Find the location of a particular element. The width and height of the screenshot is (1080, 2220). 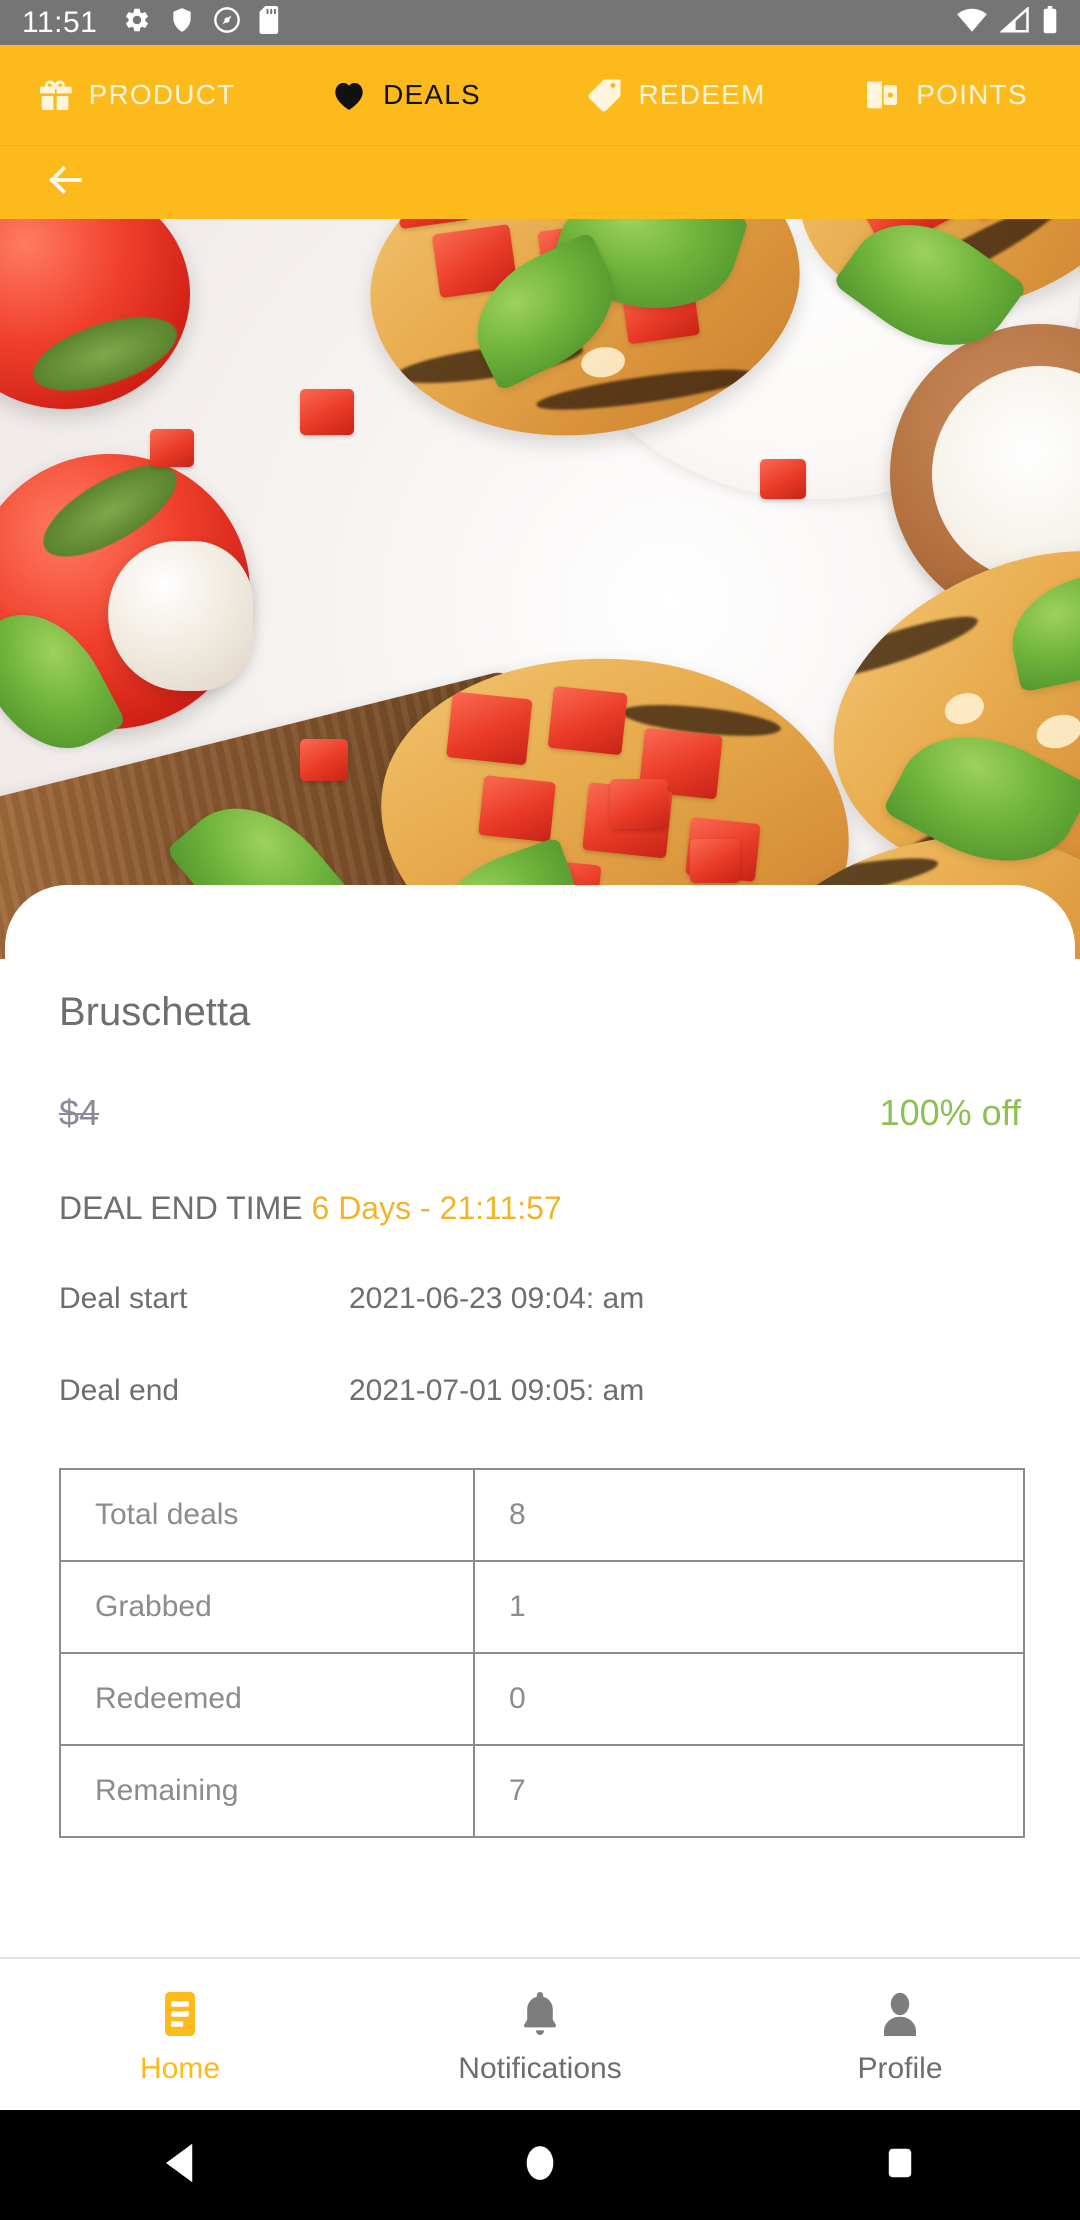

bottom-navigation: Home Notifications Profile is located at coordinates (540, 2033).